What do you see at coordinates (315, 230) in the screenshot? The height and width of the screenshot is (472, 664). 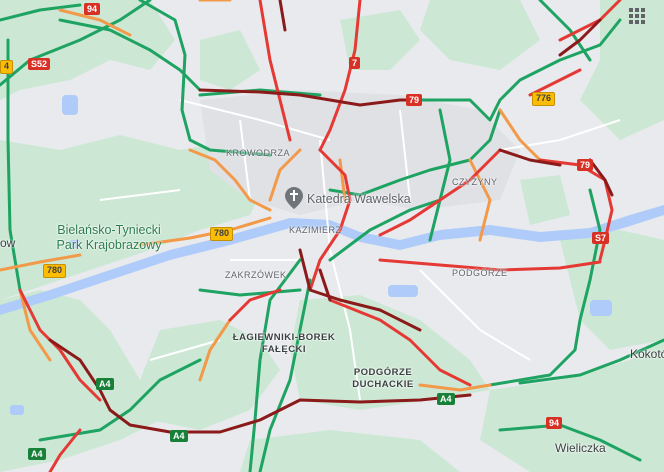 I see `district-label-kazimierz: KAZIMIERZ` at bounding box center [315, 230].